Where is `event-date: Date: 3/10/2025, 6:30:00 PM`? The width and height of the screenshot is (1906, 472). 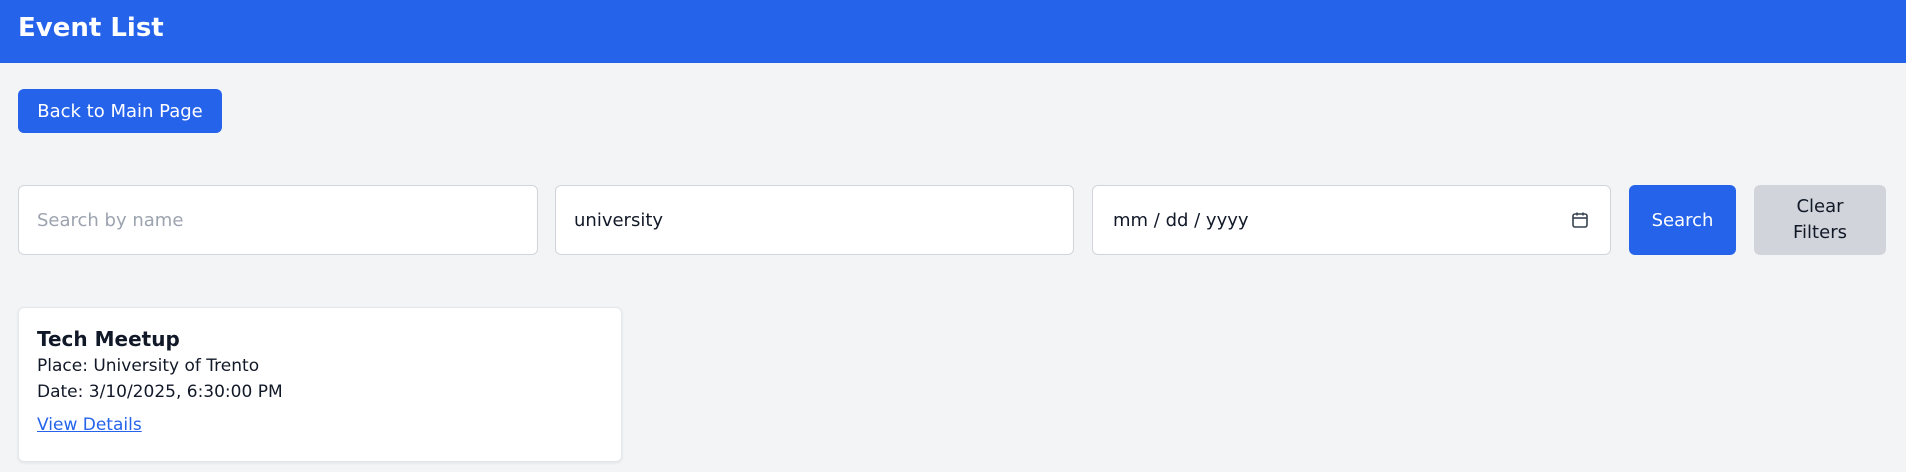
event-date: Date: 3/10/2025, 6:30:00 PM is located at coordinates (320, 392).